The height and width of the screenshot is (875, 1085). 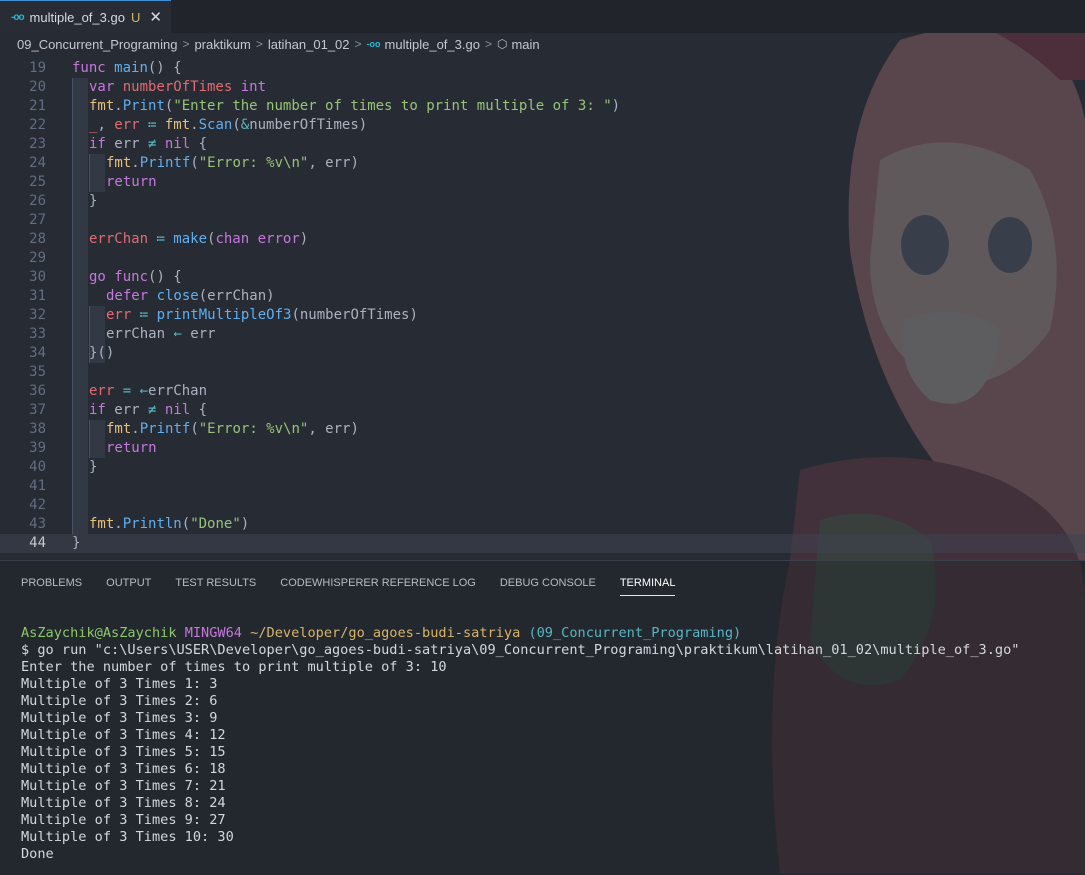 What do you see at coordinates (37, 315) in the screenshot?
I see `line-number: 32` at bounding box center [37, 315].